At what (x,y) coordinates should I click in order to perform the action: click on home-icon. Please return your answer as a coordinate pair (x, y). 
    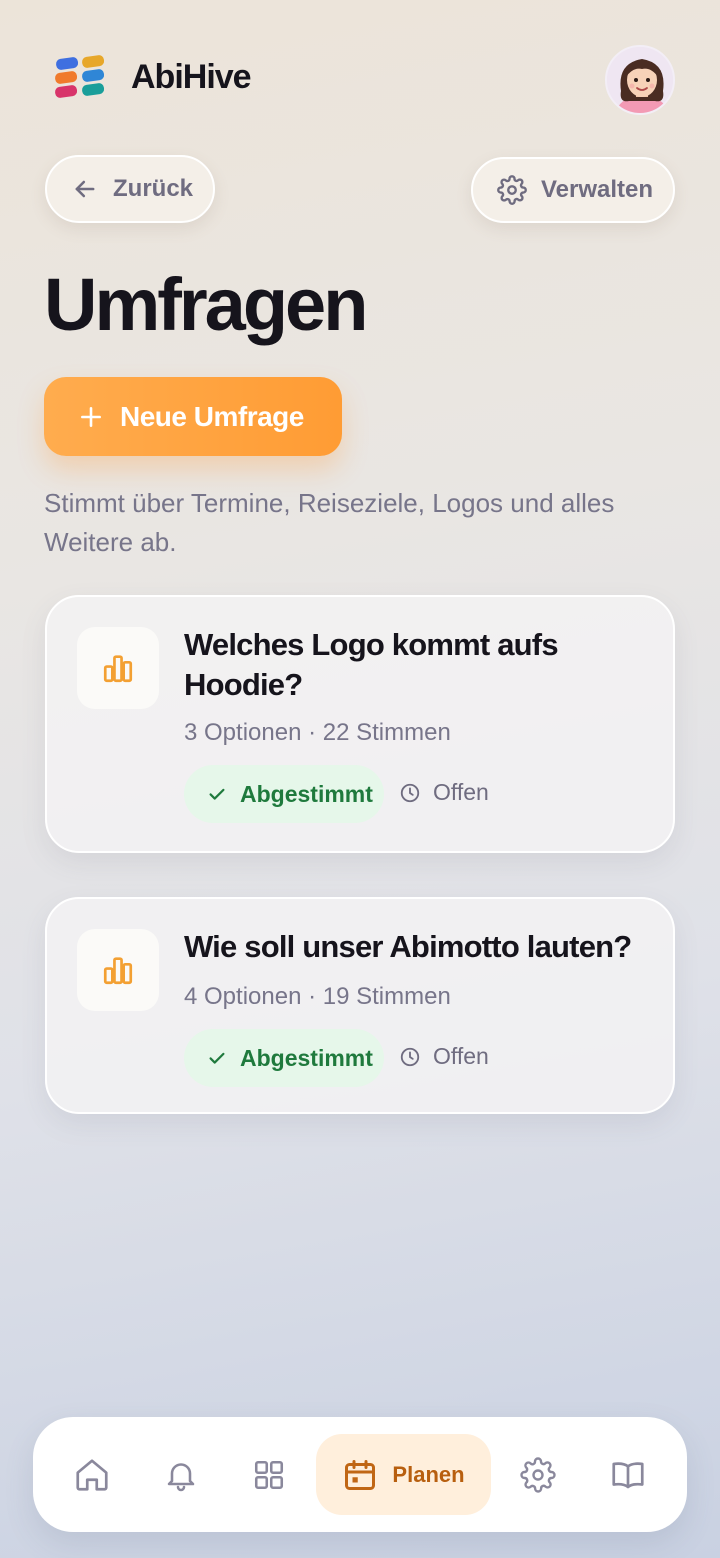
    Looking at the image, I should click on (92, 1474).